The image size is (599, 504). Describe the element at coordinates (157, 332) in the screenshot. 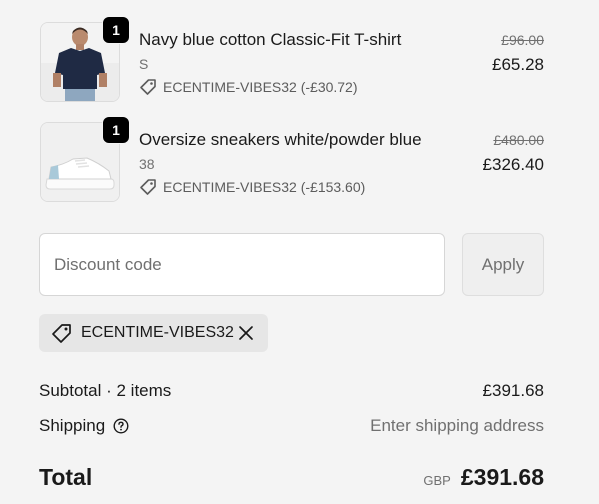

I see `applied-code-label: ECENTIME-VIBES32` at that location.